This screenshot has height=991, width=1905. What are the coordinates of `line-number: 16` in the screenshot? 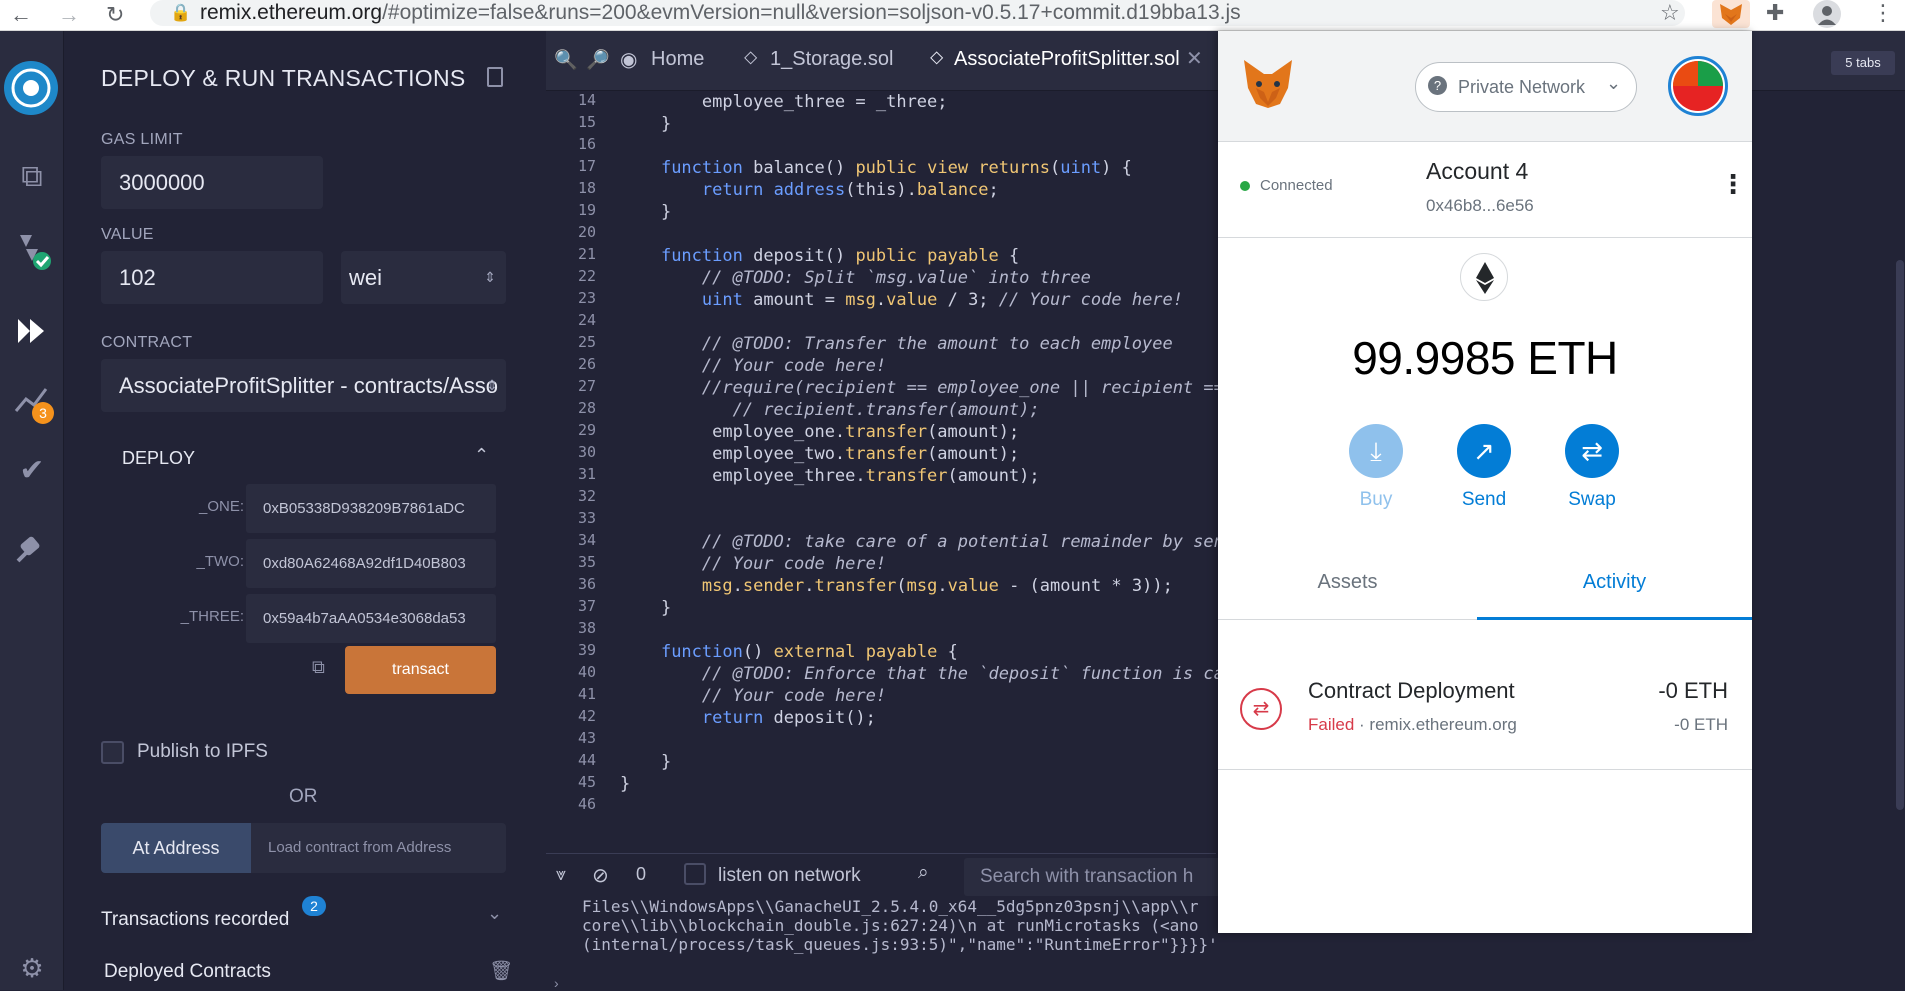 It's located at (586, 144).